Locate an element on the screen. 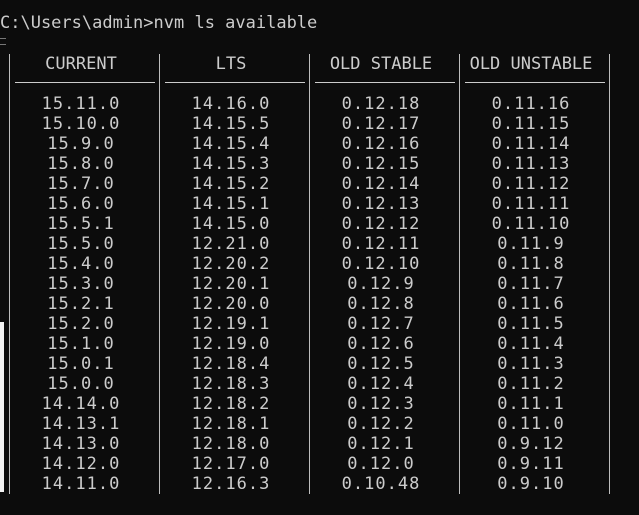 Image resolution: width=639 pixels, height=515 pixels. version-old-stable: 0.12.12 is located at coordinates (381, 224).